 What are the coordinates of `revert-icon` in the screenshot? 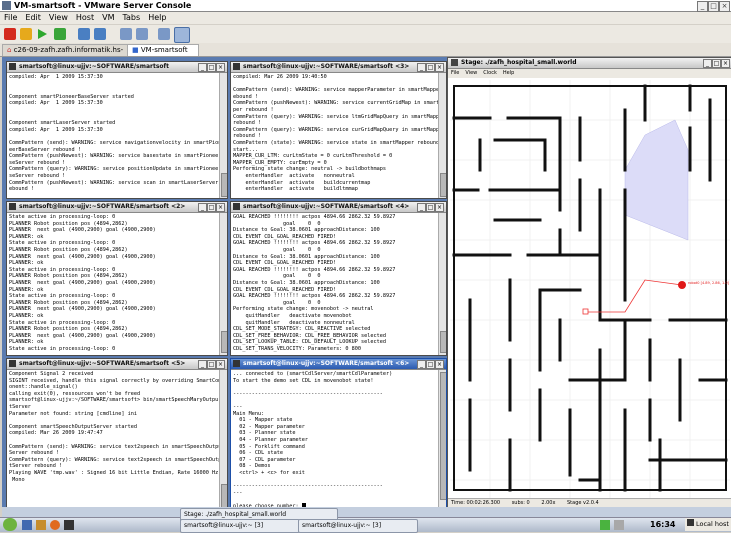 It's located at (100, 34).